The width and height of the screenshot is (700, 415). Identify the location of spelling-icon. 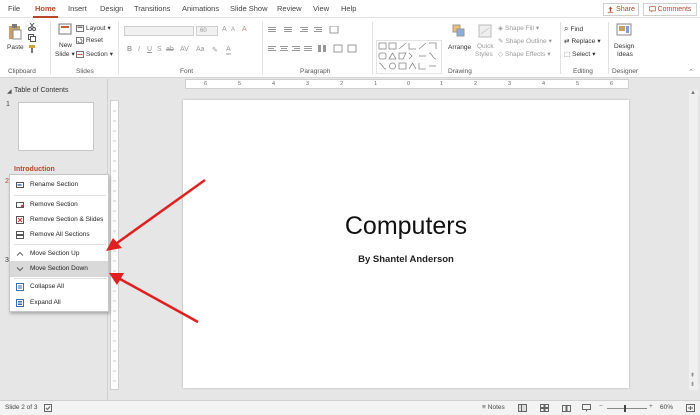
(48, 408).